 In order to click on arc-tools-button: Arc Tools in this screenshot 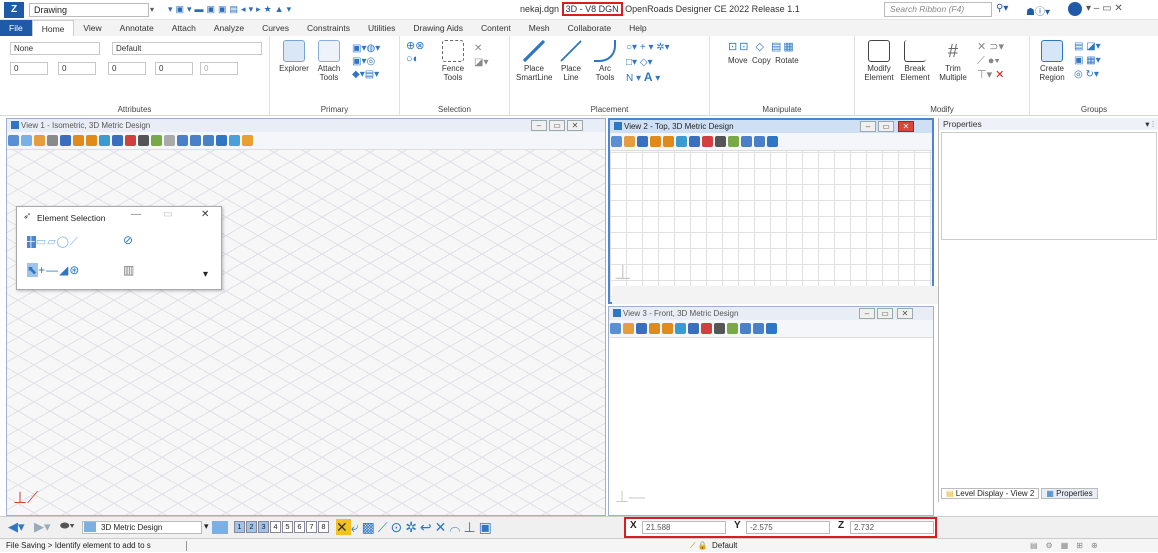, I will do `click(605, 61)`.